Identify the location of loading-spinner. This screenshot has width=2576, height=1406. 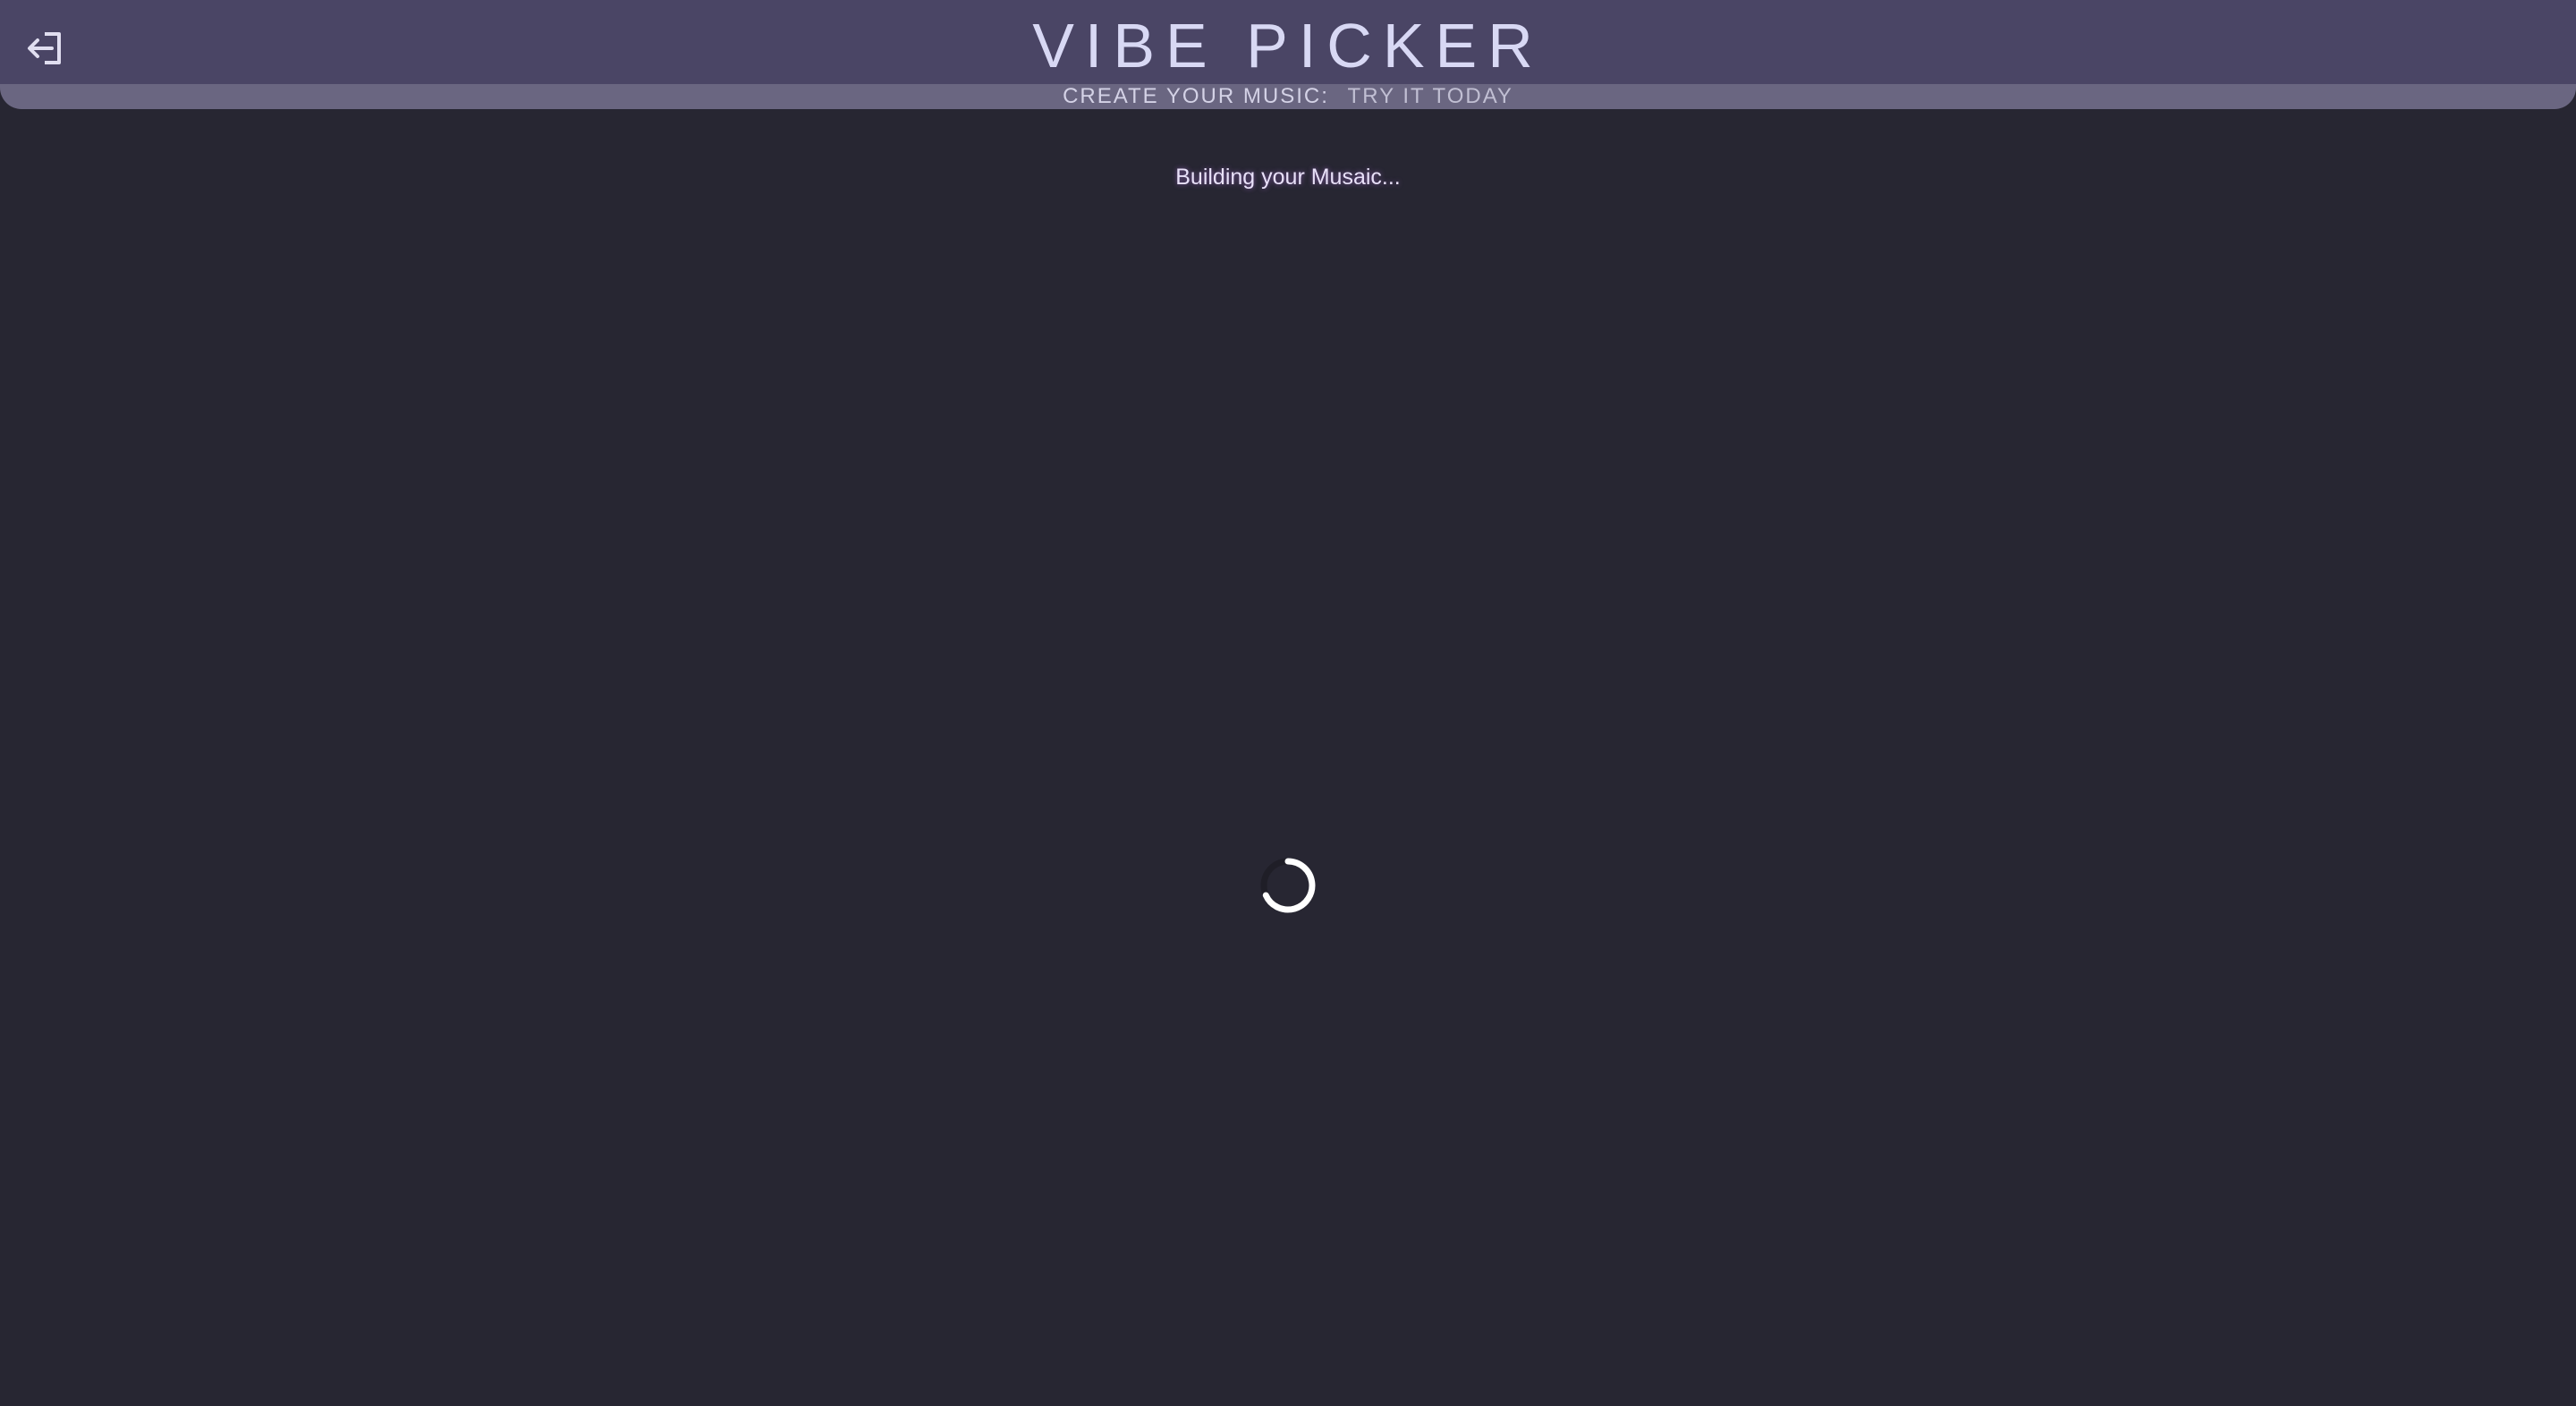
(1288, 886).